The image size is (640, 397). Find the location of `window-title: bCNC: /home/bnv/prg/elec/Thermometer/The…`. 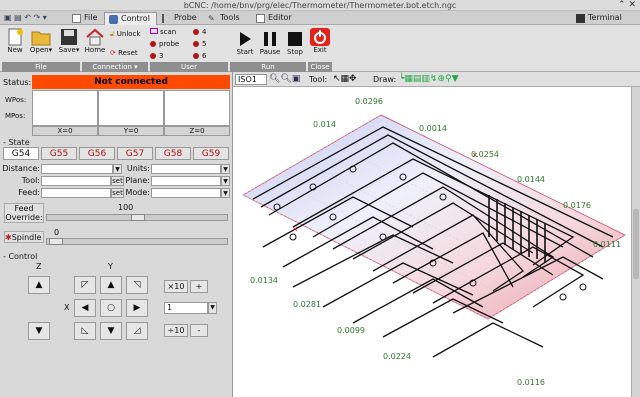

window-title: bCNC: /home/bnv/prg/elec/Thermometer/The… is located at coordinates (320, 5).